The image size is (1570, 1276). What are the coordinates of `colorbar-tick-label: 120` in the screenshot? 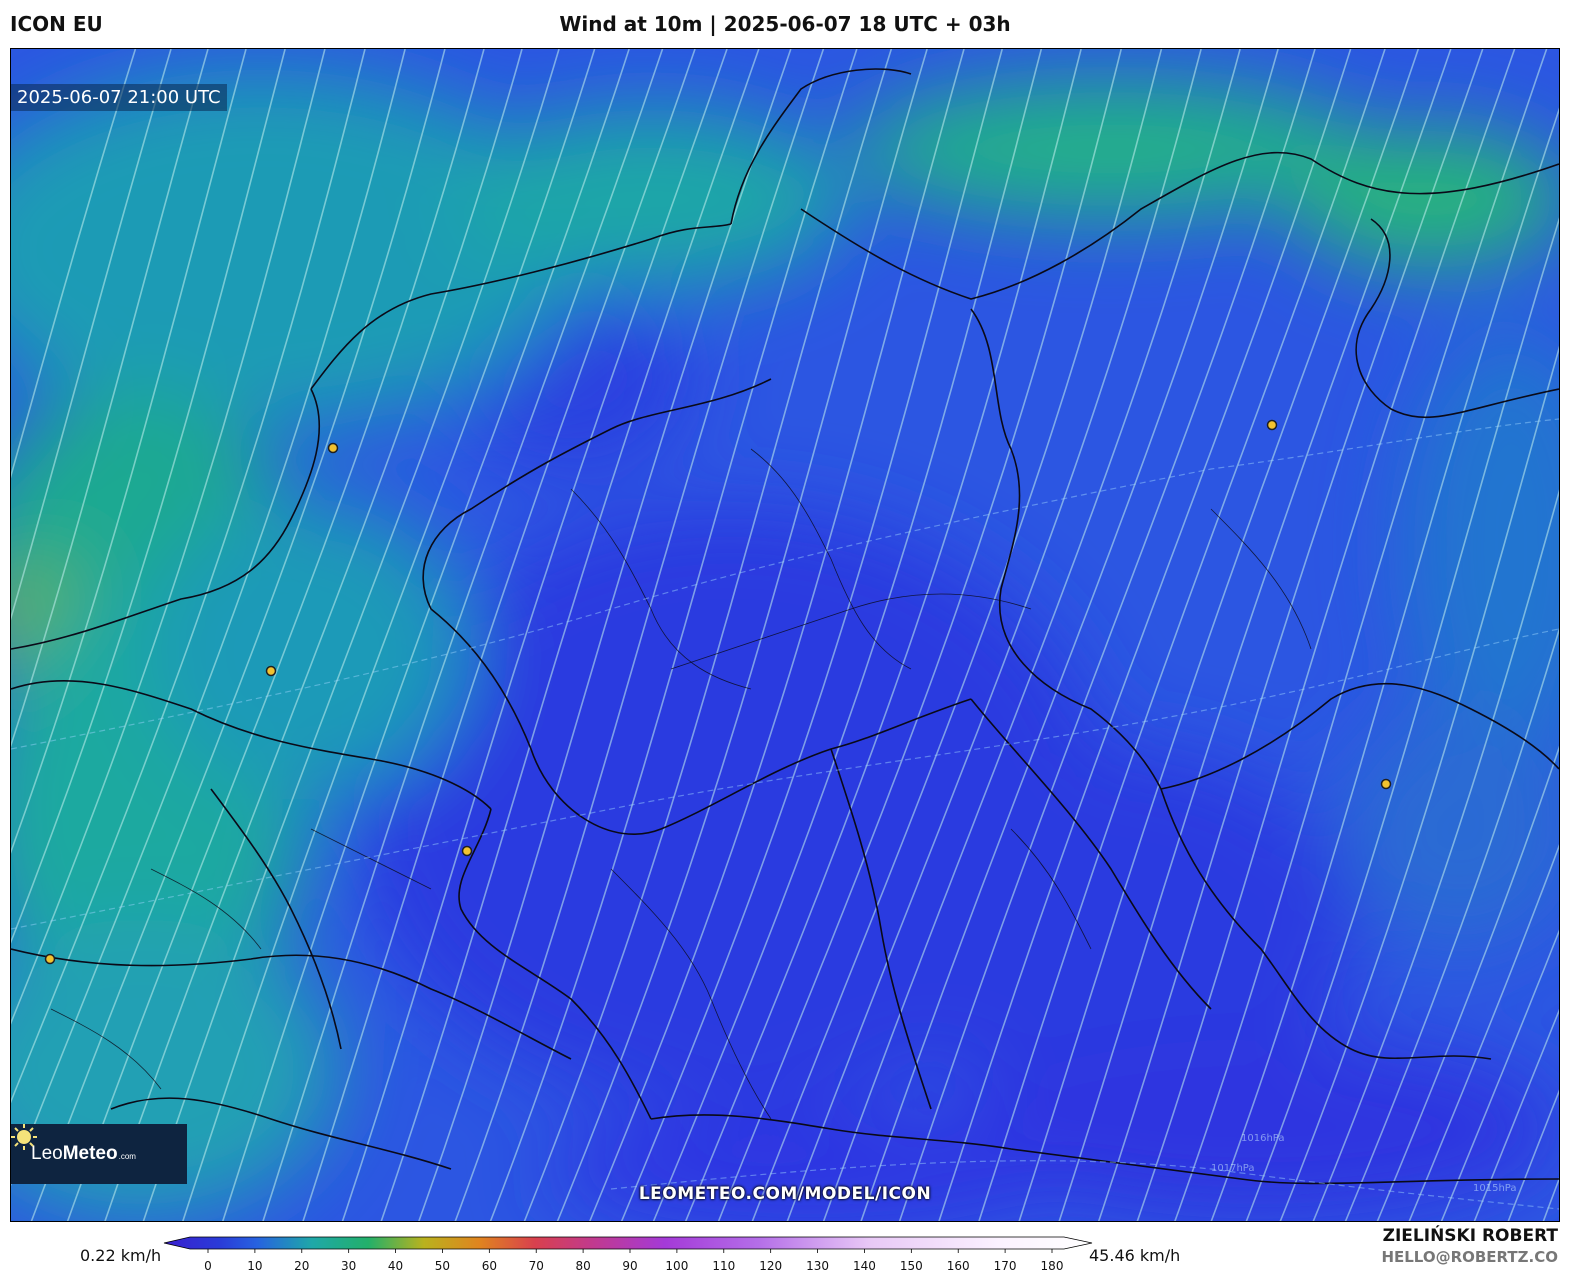 It's located at (770, 1266).